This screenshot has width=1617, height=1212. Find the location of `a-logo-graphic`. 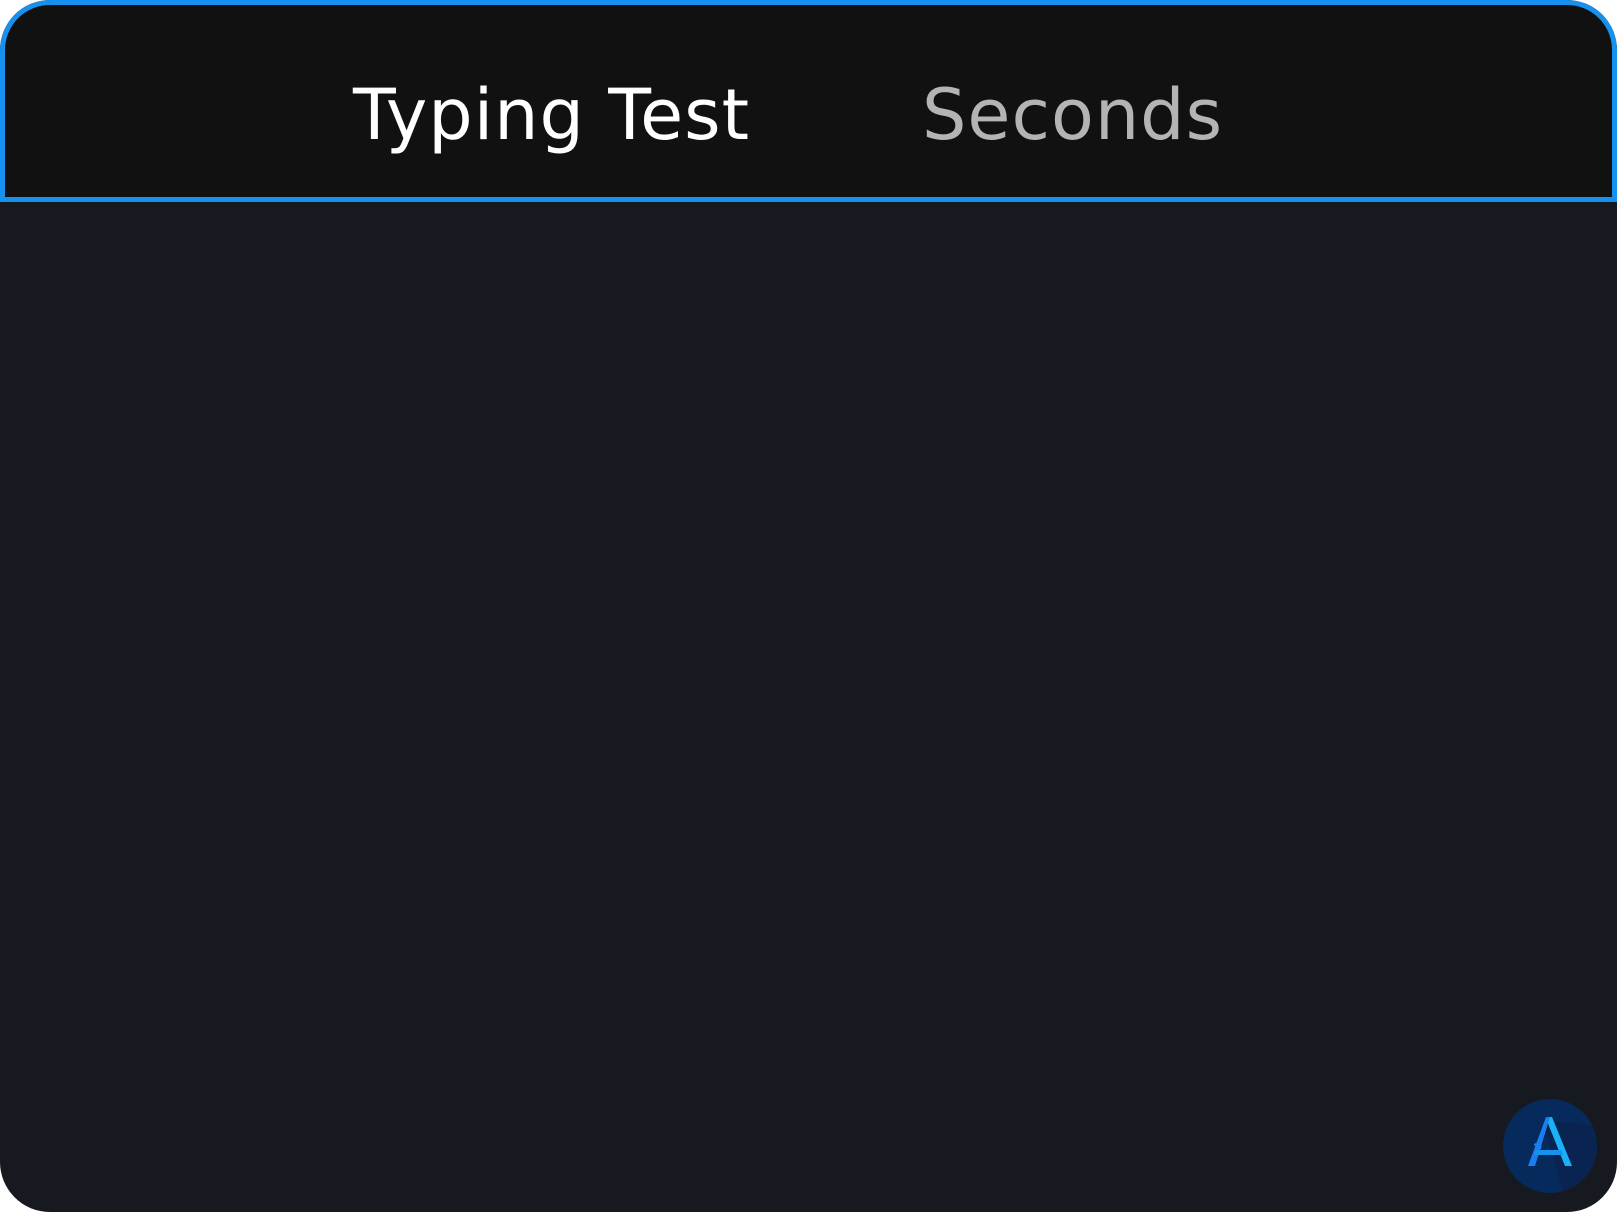

a-logo-graphic is located at coordinates (1562, 1155).